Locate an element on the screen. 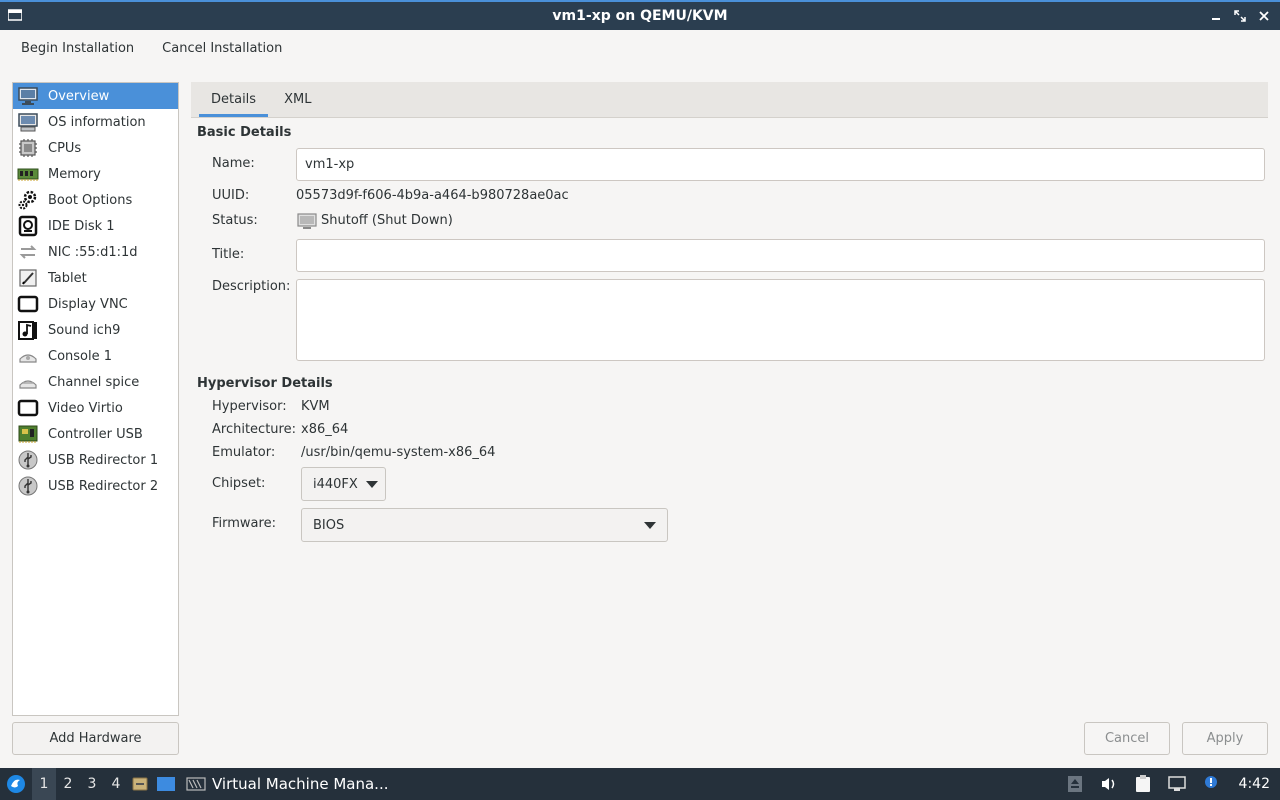 The height and width of the screenshot is (800, 1280). sidebar-item-label: Controller USB is located at coordinates (95, 434).